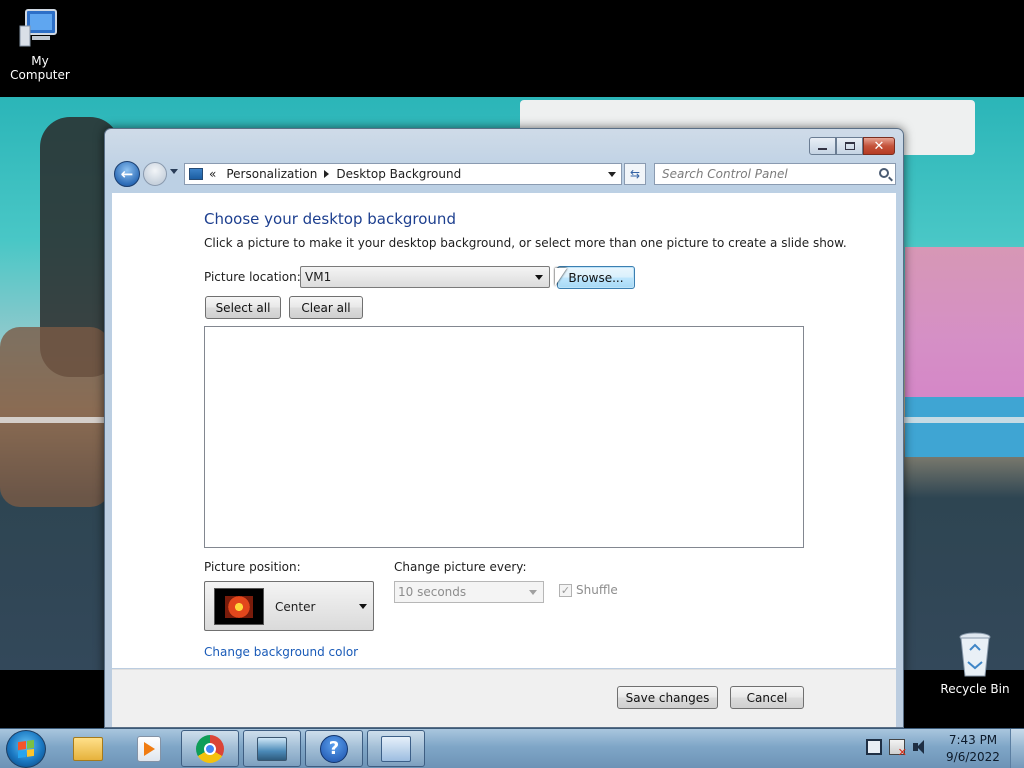 This screenshot has width=1024, height=768. What do you see at coordinates (330, 219) in the screenshot?
I see `page-title: Choose your desktop background` at bounding box center [330, 219].